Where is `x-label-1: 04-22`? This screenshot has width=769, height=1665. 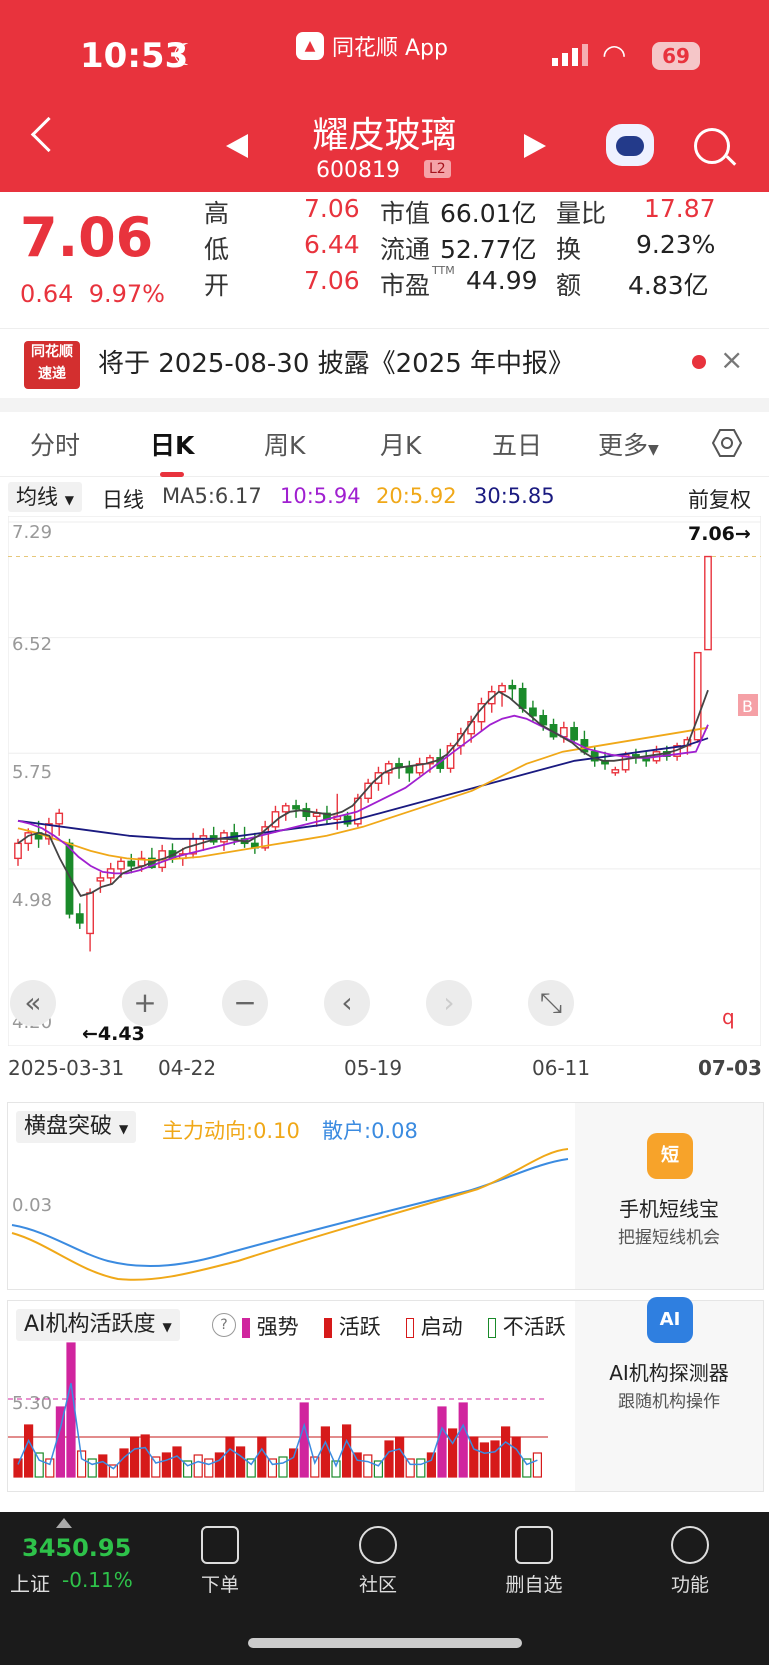
x-label-1: 04-22 is located at coordinates (187, 1068).